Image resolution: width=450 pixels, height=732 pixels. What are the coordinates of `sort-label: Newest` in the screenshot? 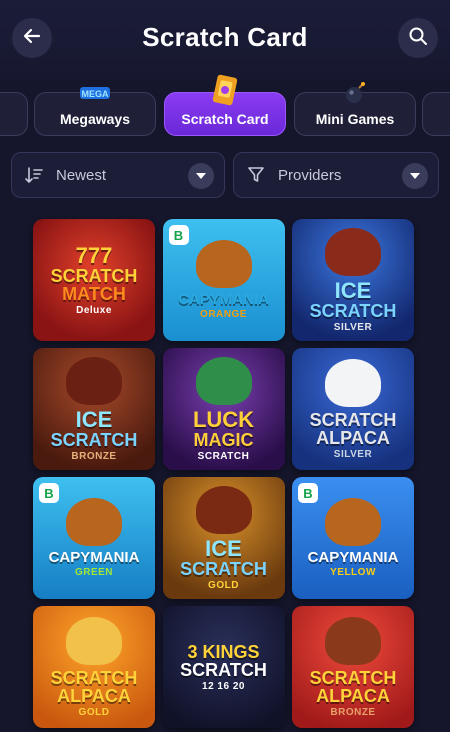 It's located at (81, 175).